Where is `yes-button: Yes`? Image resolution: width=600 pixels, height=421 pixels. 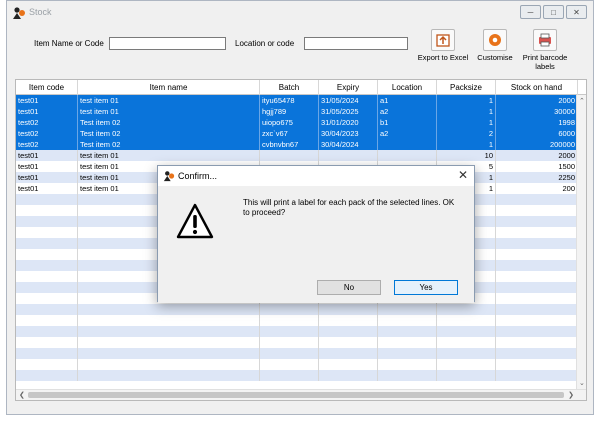
yes-button: Yes is located at coordinates (426, 287).